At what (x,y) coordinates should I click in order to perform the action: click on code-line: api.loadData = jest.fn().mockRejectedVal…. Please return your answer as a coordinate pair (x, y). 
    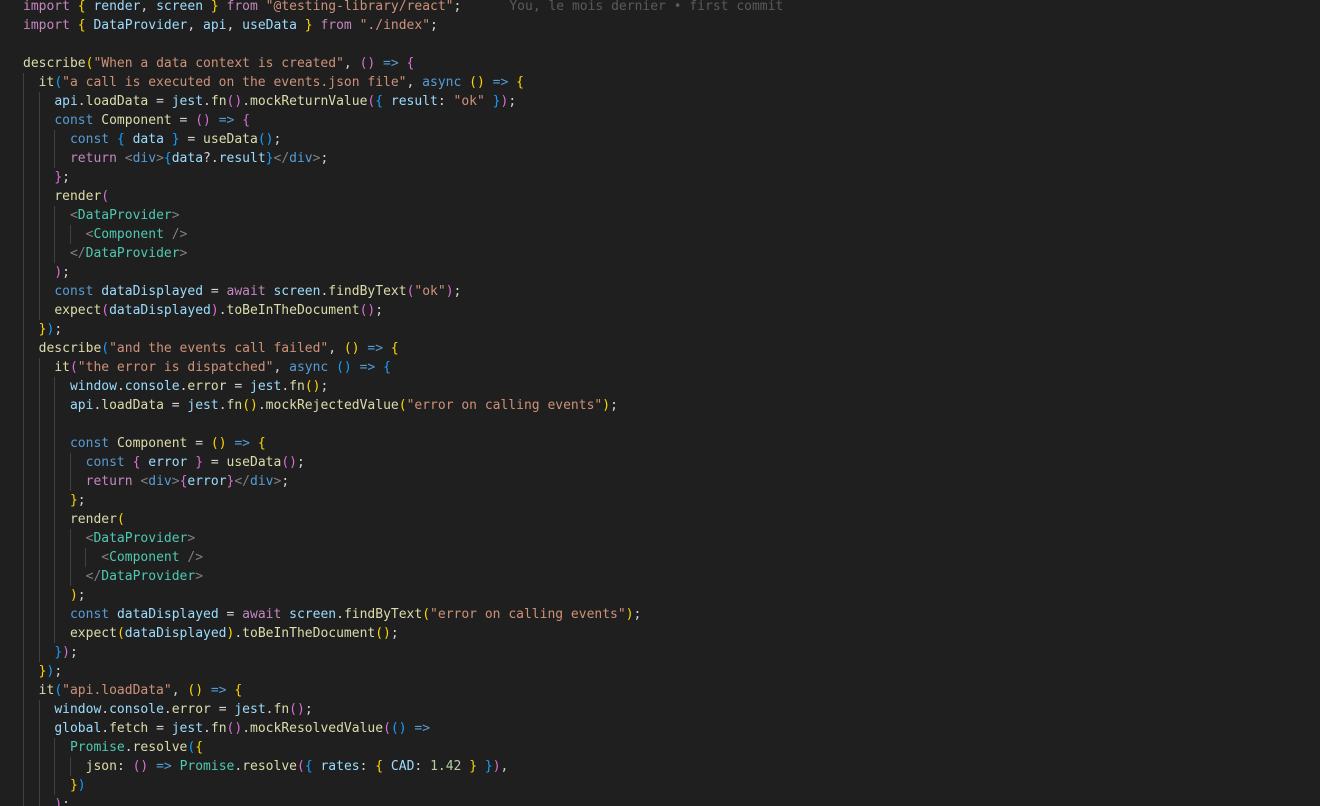
    Looking at the image, I should click on (660, 405).